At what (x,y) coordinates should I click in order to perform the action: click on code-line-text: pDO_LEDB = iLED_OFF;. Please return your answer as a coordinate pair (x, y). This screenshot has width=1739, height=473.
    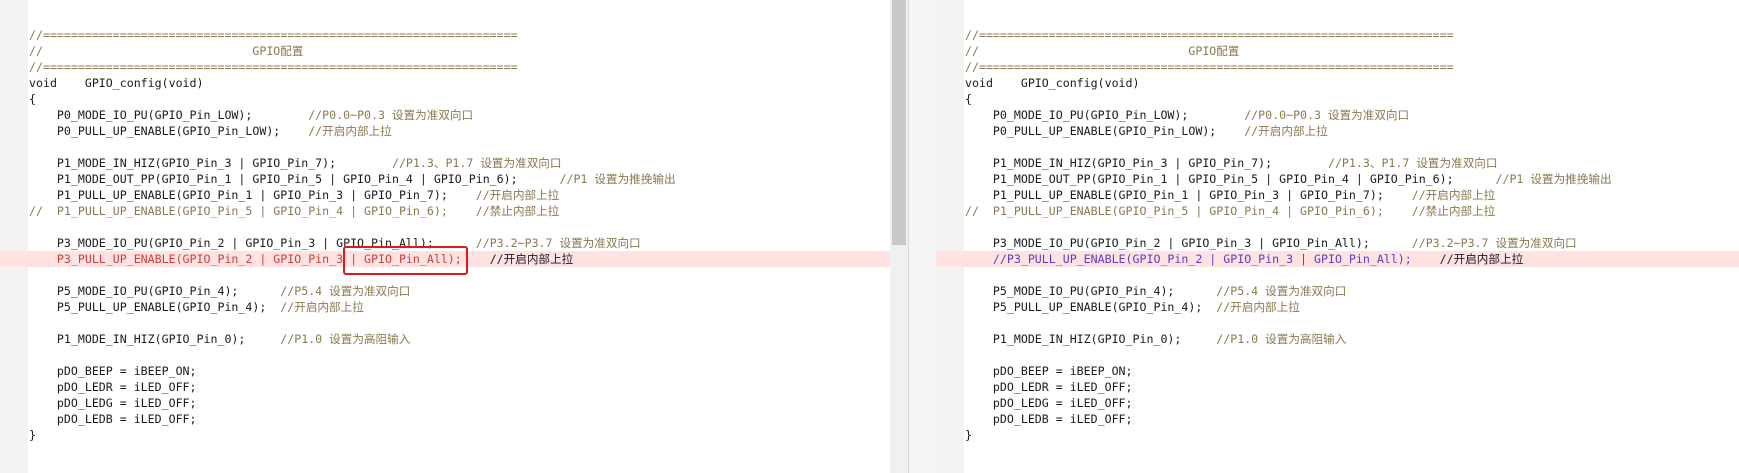
    Looking at the image, I should click on (1049, 419).